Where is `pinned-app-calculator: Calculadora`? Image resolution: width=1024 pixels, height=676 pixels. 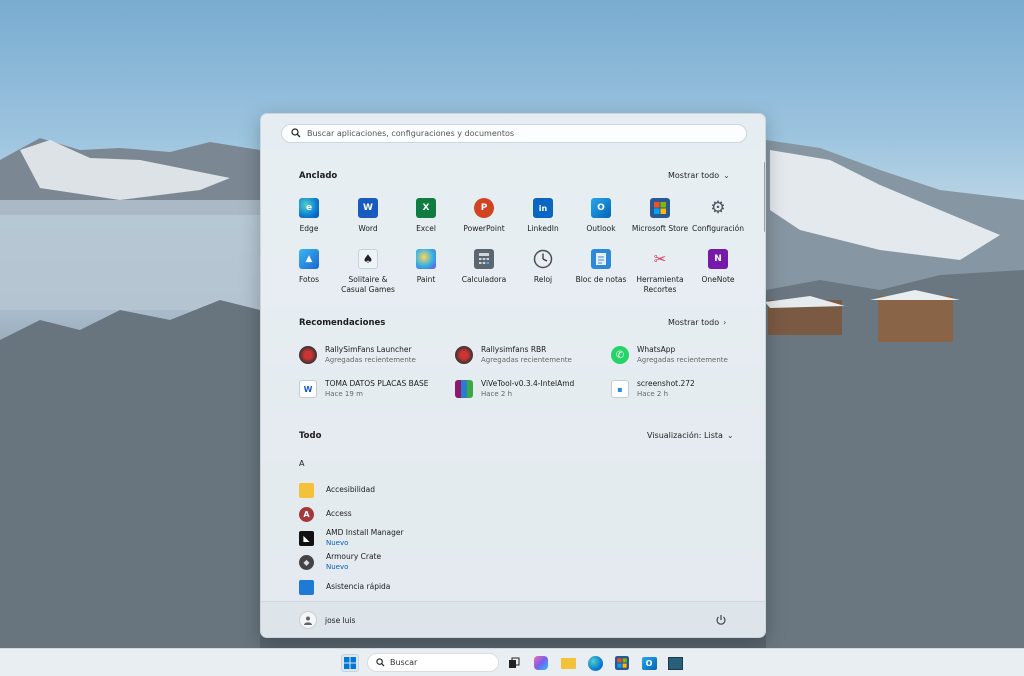
pinned-app-calculator: Calculadora is located at coordinates (484, 267).